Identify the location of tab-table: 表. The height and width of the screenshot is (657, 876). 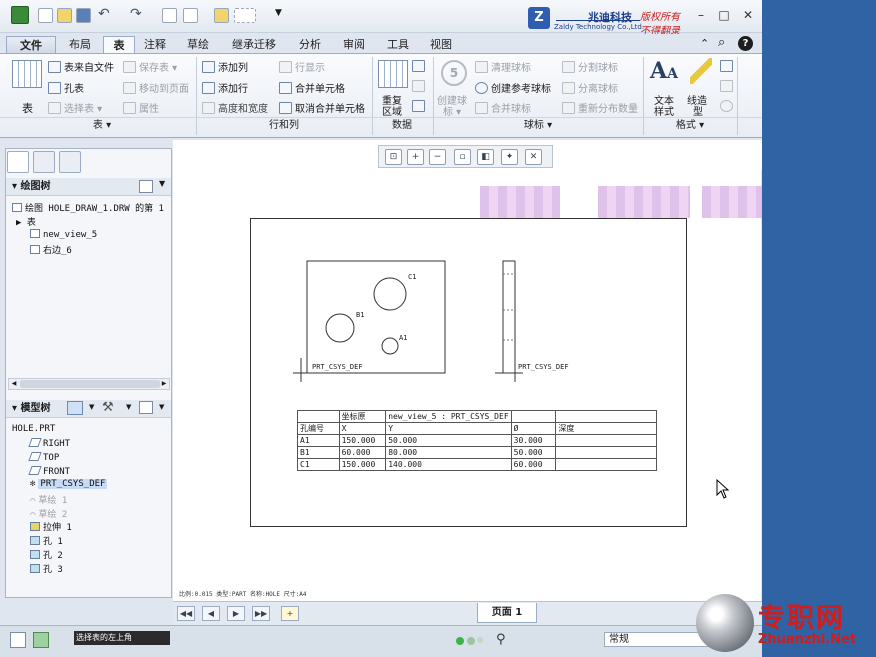
(119, 45).